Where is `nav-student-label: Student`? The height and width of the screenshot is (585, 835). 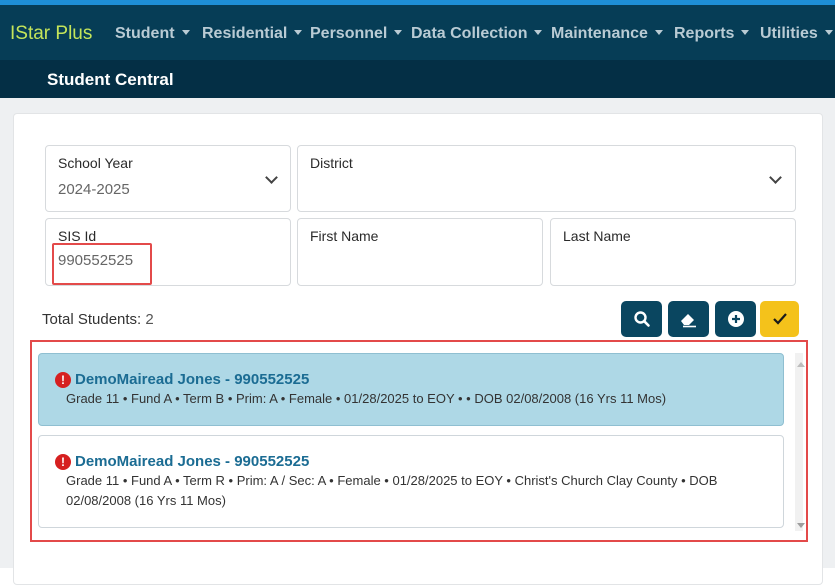 nav-student-label: Student is located at coordinates (145, 33).